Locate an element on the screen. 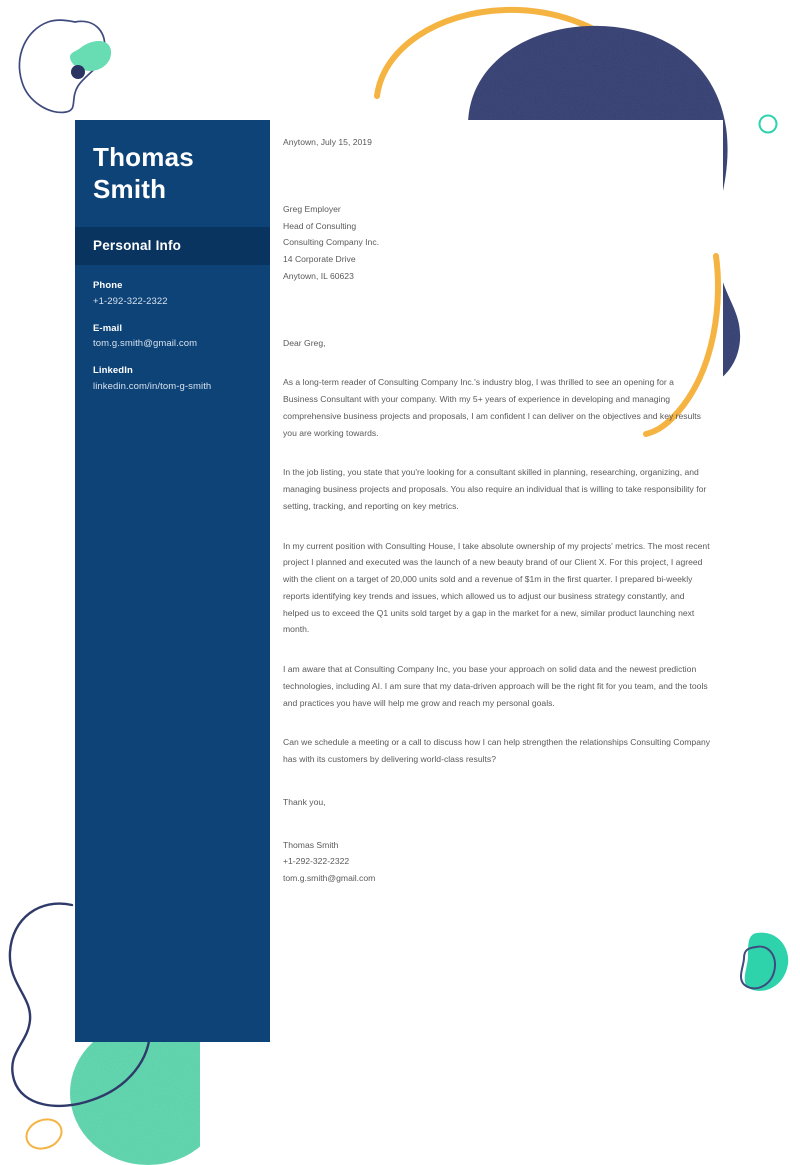  mint-blob-bottom-right is located at coordinates (766, 961).